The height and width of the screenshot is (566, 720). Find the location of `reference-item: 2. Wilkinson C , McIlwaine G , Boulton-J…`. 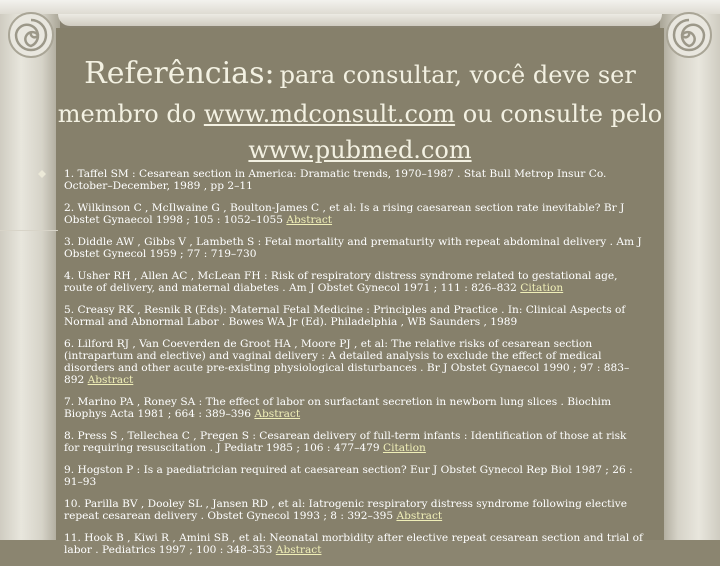

reference-item: 2. Wilkinson C , McIlwaine G , Boulton-J… is located at coordinates (354, 214).